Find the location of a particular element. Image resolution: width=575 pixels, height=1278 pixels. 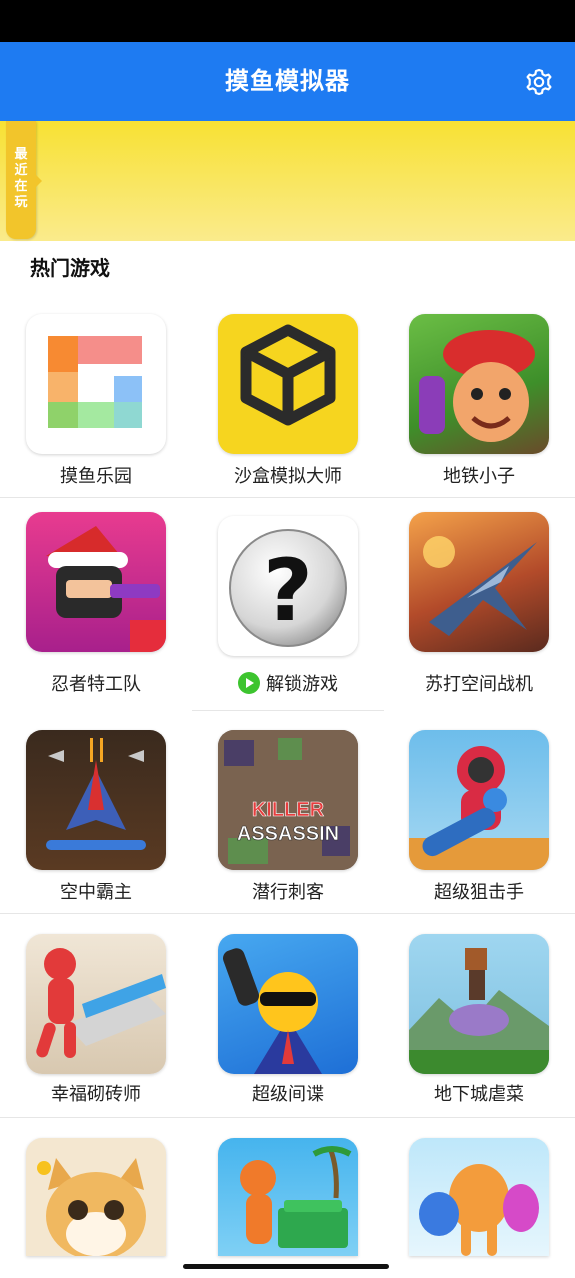

game-title: 摸鱼乐园 is located at coordinates (96, 476).